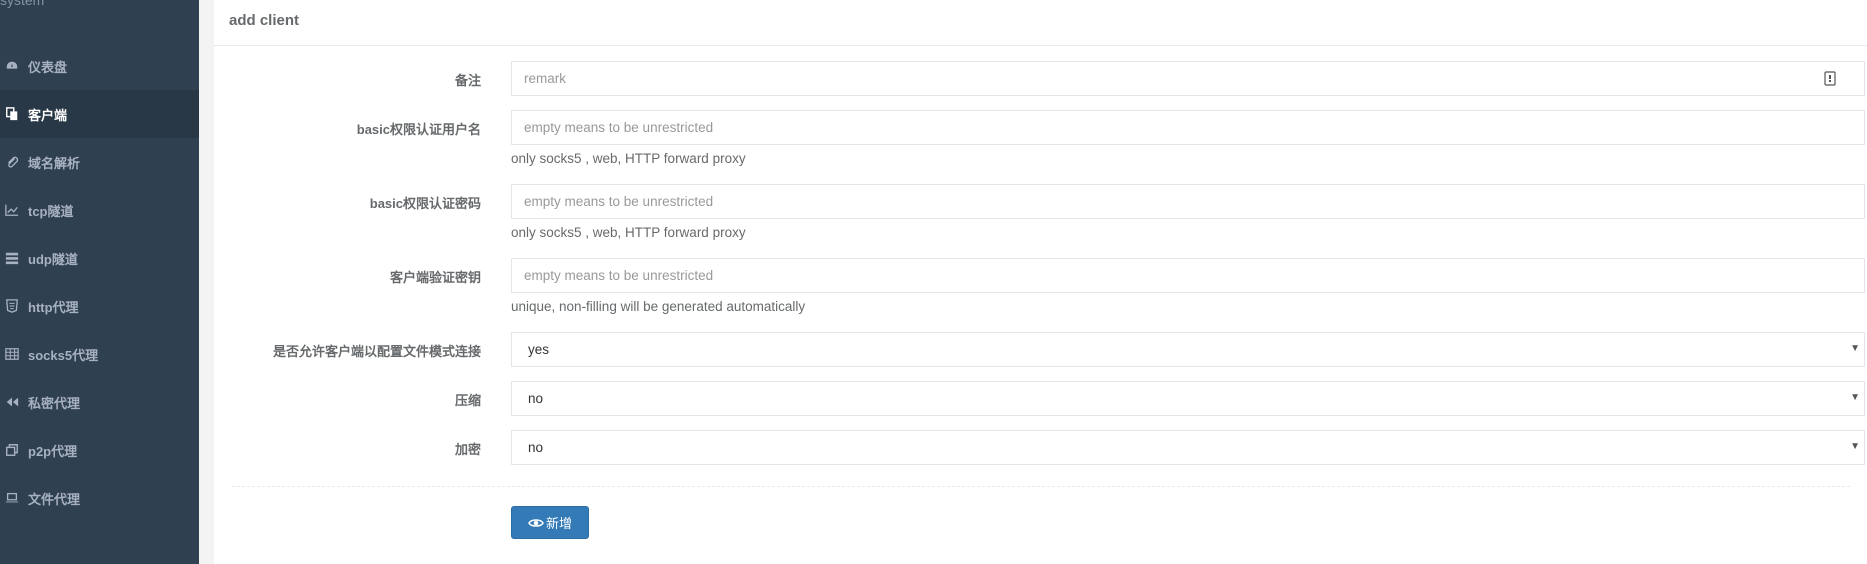 The image size is (1867, 564). I want to click on sidebar-item-file: 文件代理, so click(99, 498).